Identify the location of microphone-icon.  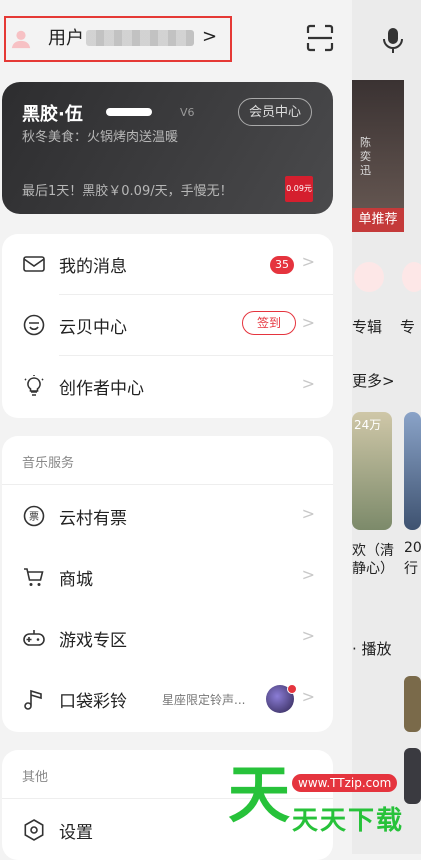
(393, 40).